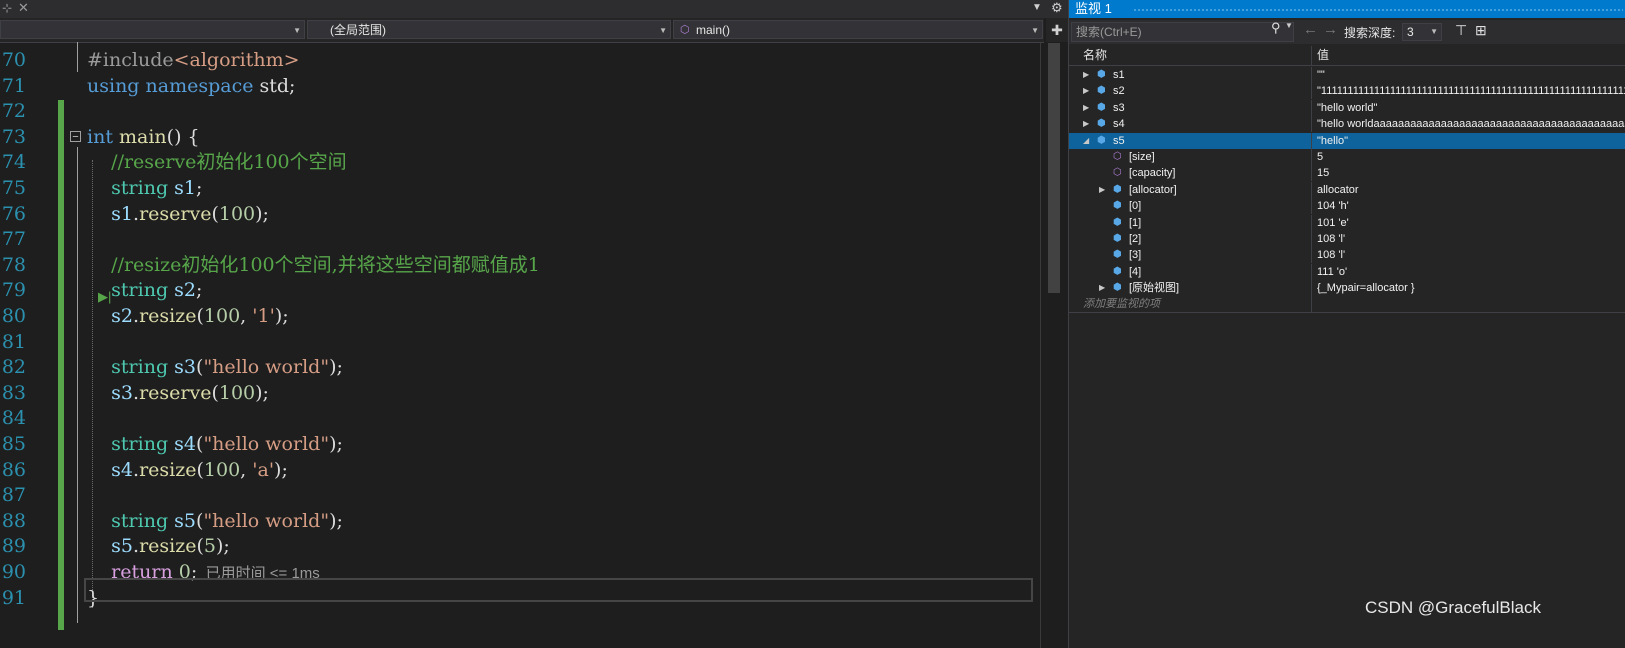  Describe the element at coordinates (520, 367) in the screenshot. I see `code-line: 82 string s3("hello world");` at that location.